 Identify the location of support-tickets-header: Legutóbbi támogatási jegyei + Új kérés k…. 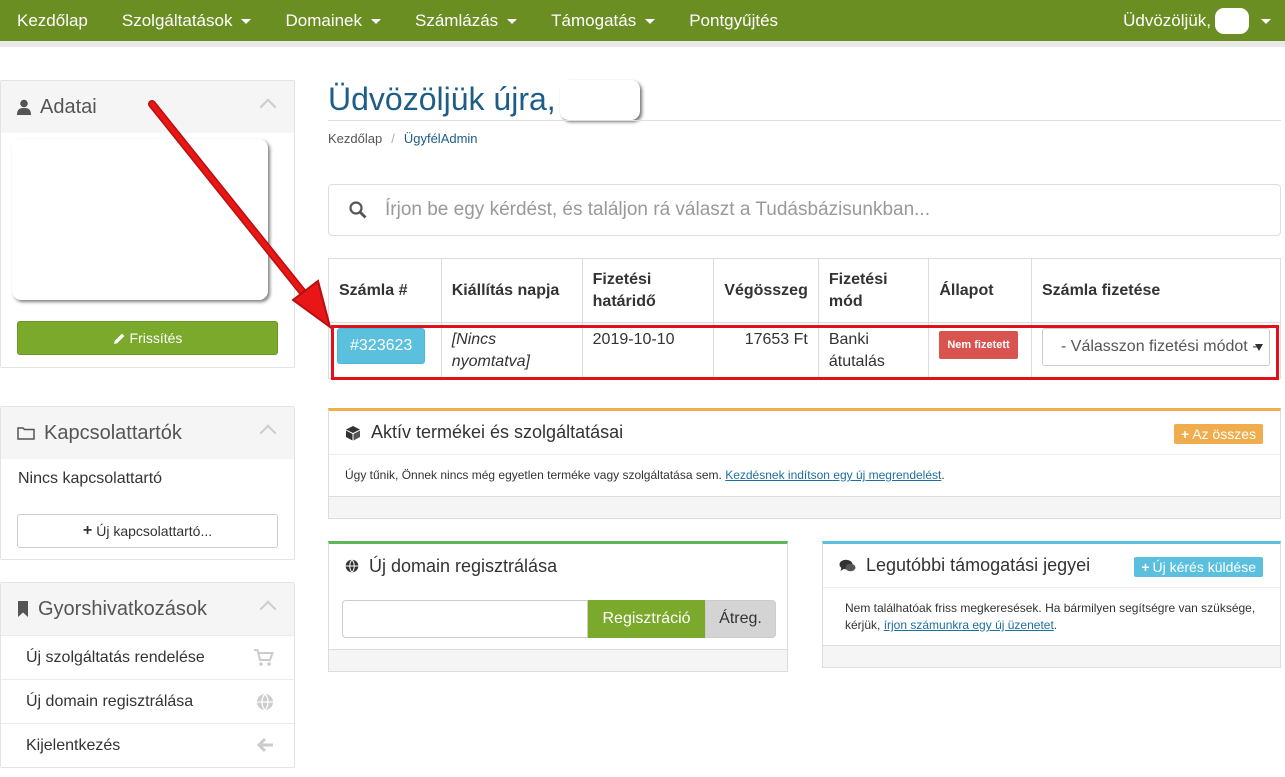
(1051, 566).